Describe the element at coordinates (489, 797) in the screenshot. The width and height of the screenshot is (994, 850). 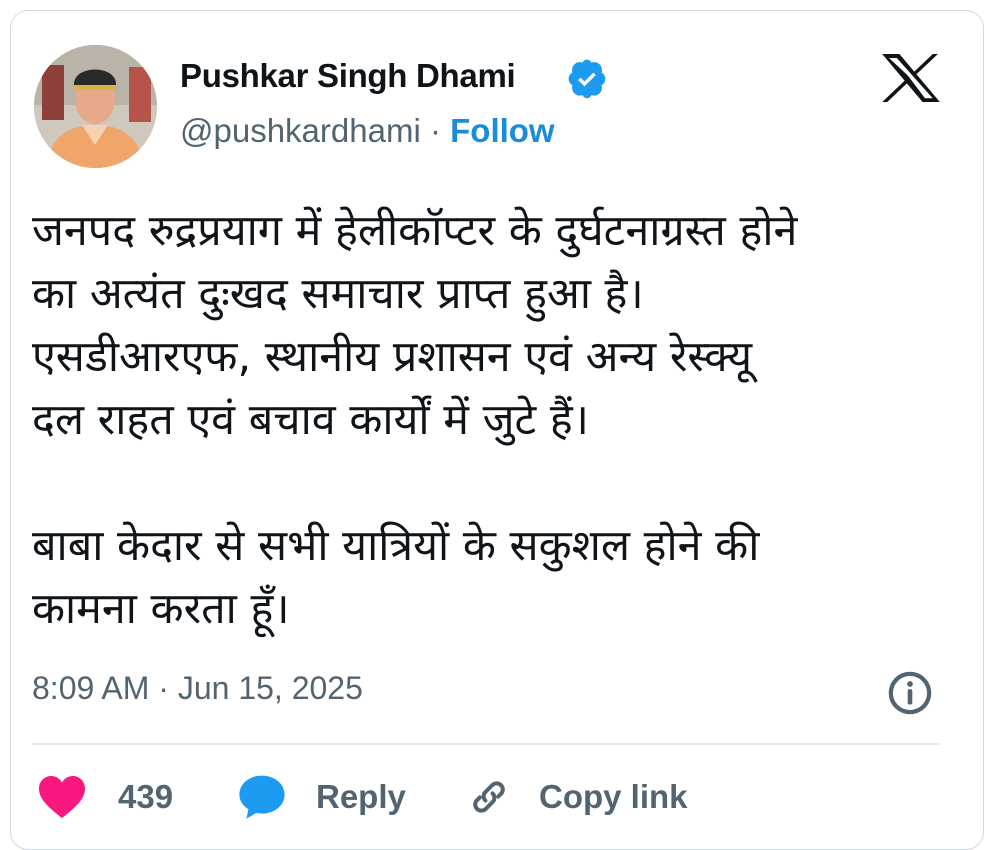
I see `link-icon` at that location.